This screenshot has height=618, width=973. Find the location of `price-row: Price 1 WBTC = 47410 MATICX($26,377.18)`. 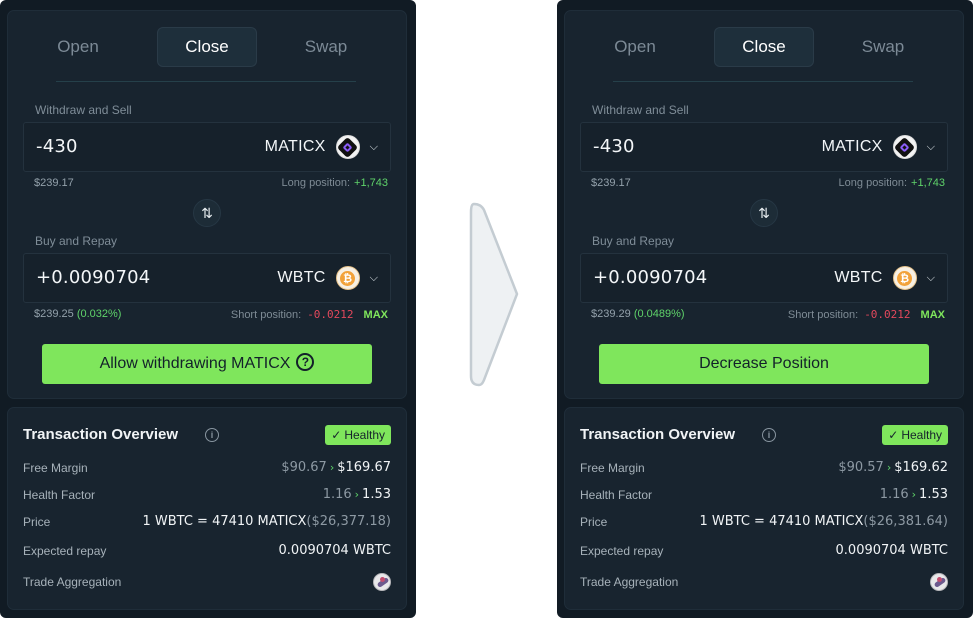

price-row: Price 1 WBTC = 47410 MATICX($26,377.18) is located at coordinates (207, 522).